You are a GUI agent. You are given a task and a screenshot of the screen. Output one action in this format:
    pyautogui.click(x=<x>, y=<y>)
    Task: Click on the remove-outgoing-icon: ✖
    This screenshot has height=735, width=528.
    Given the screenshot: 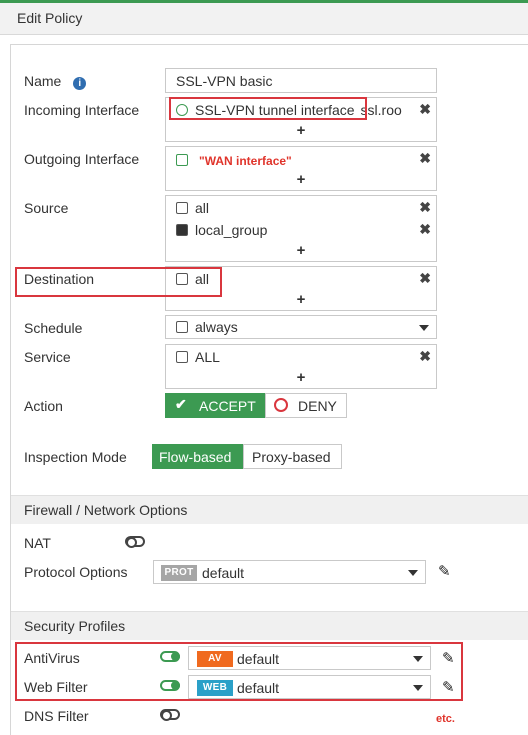 What is the action you would take?
    pyautogui.click(x=425, y=158)
    